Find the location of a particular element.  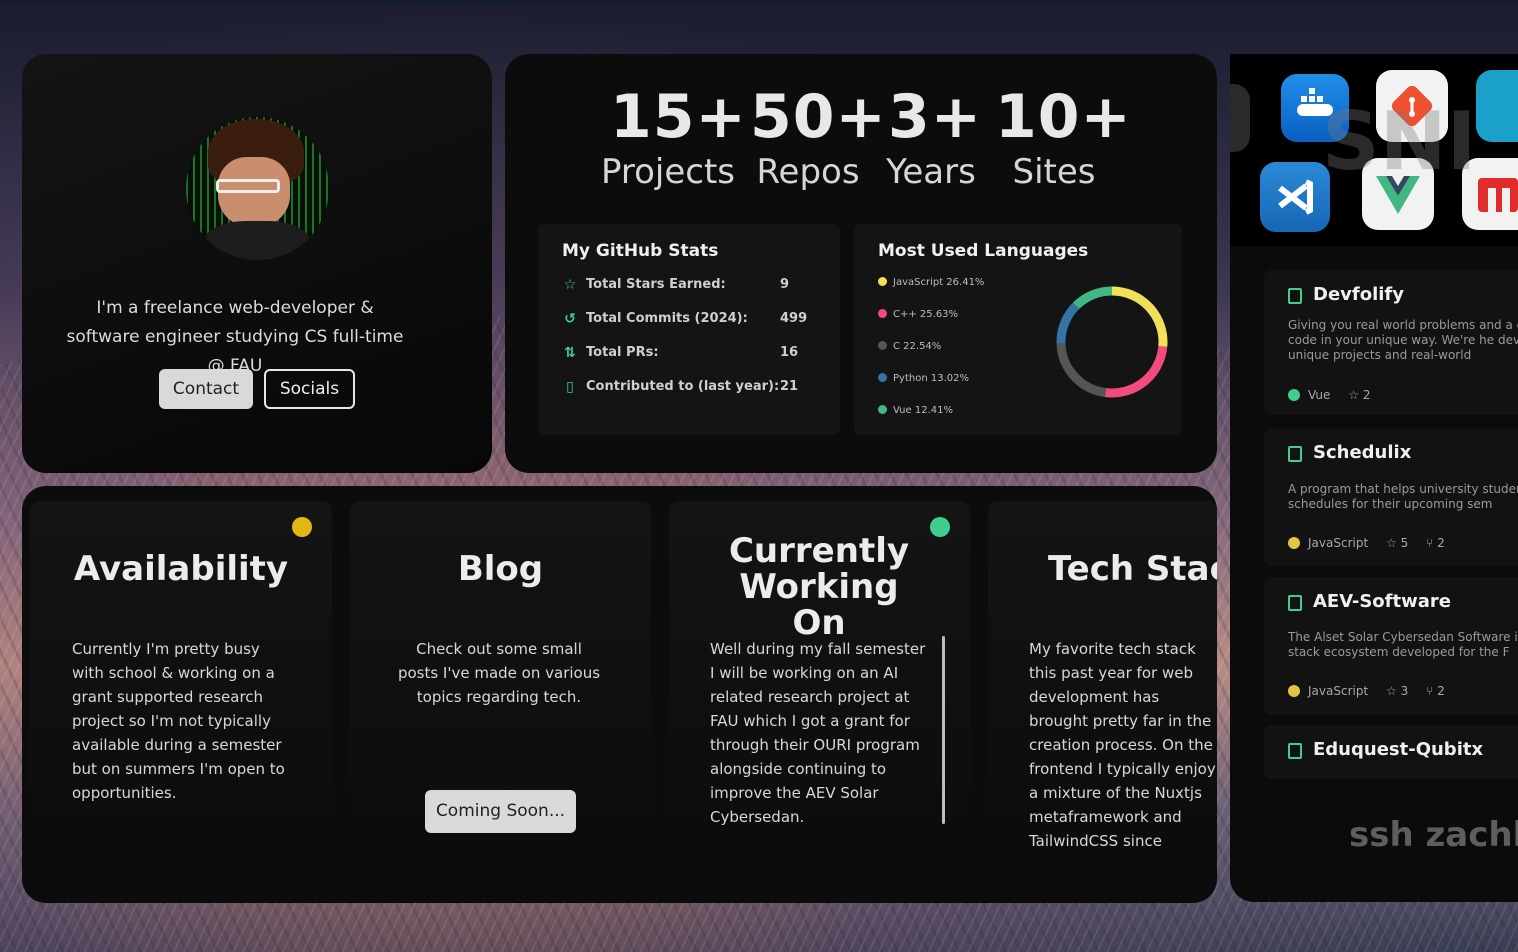

avatar is located at coordinates (257, 188).